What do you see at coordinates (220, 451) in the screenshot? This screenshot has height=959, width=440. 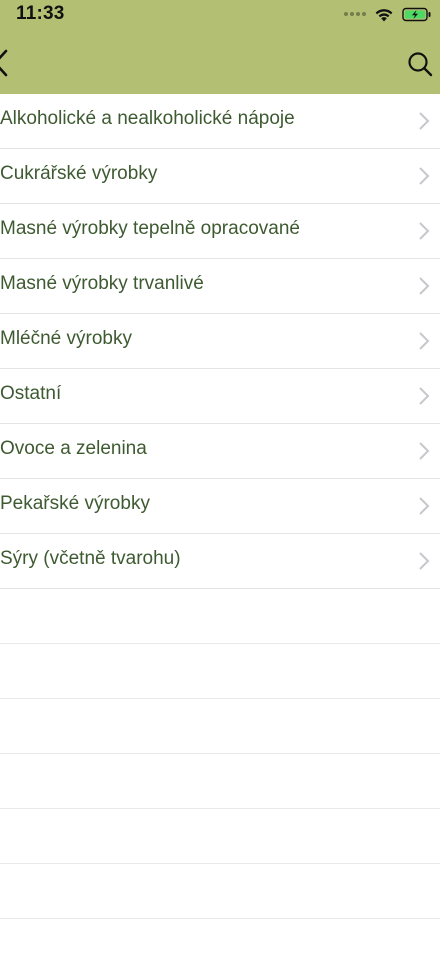 I see `category-row-ovoce-zelenina: Ovoce a zelenina` at bounding box center [220, 451].